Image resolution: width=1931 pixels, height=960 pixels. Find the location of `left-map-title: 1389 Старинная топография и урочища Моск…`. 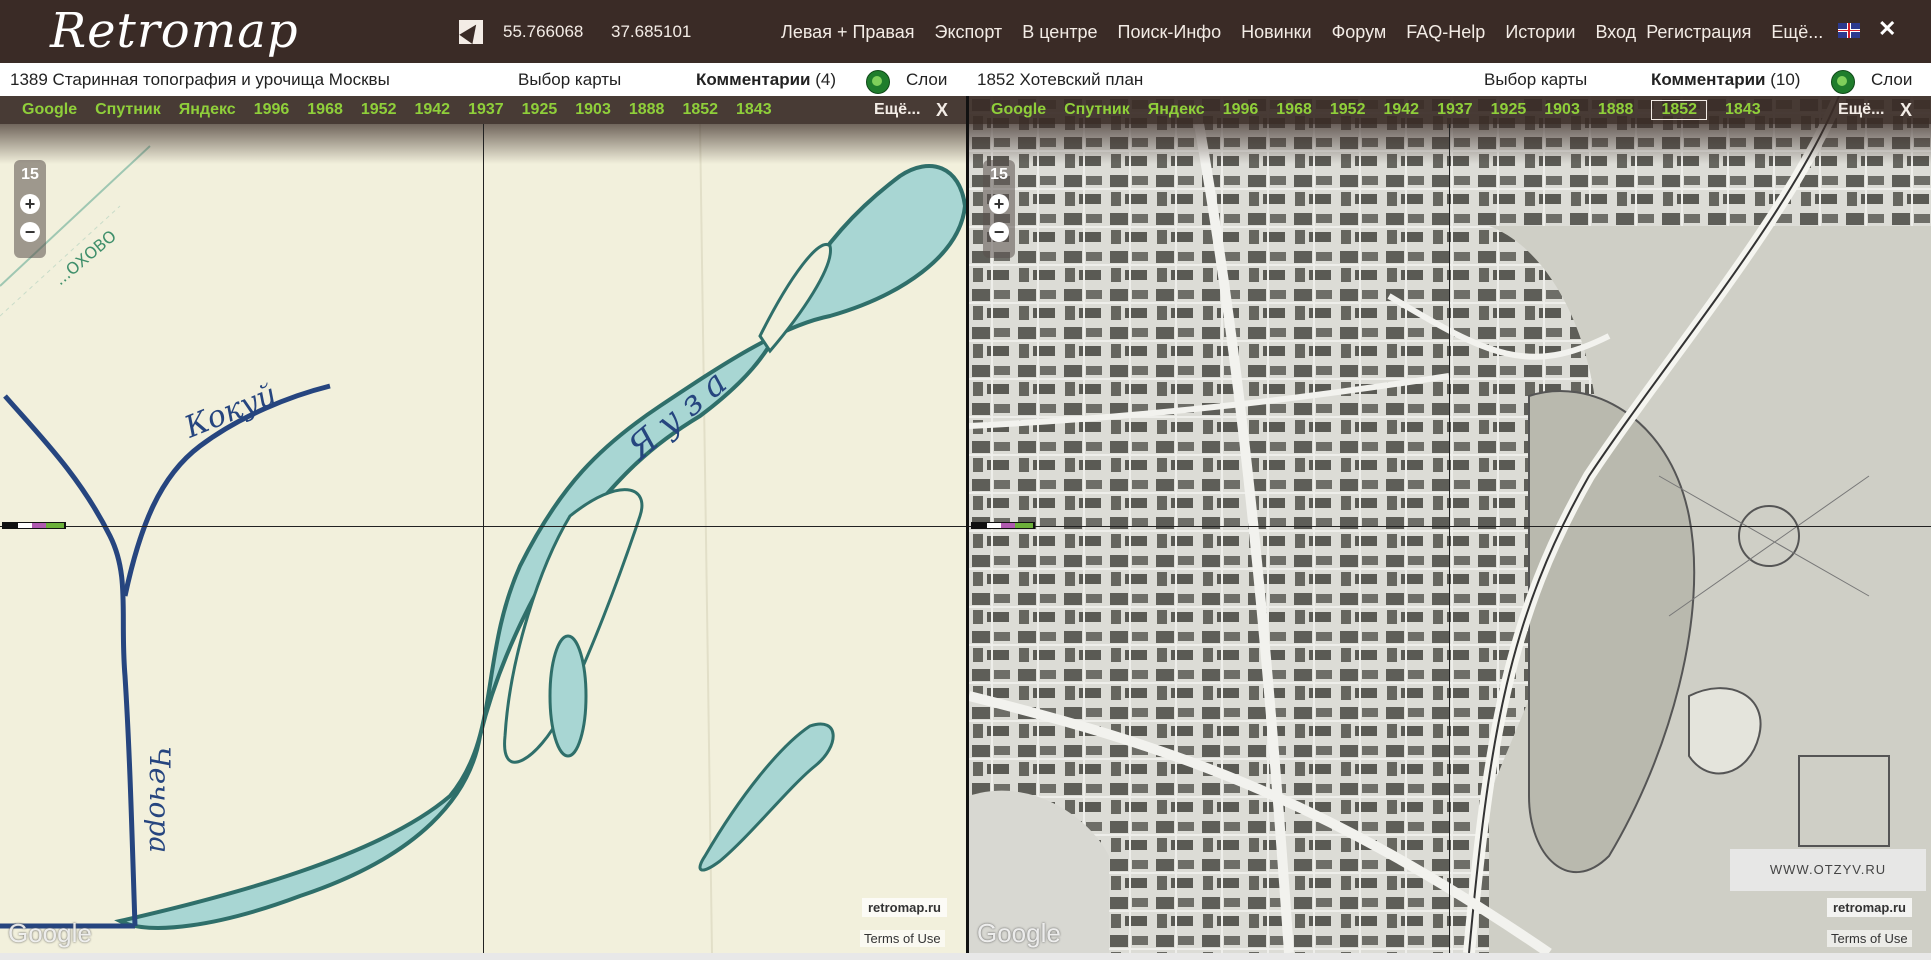

left-map-title: 1389 Старинная топография и урочища Моск… is located at coordinates (200, 79).